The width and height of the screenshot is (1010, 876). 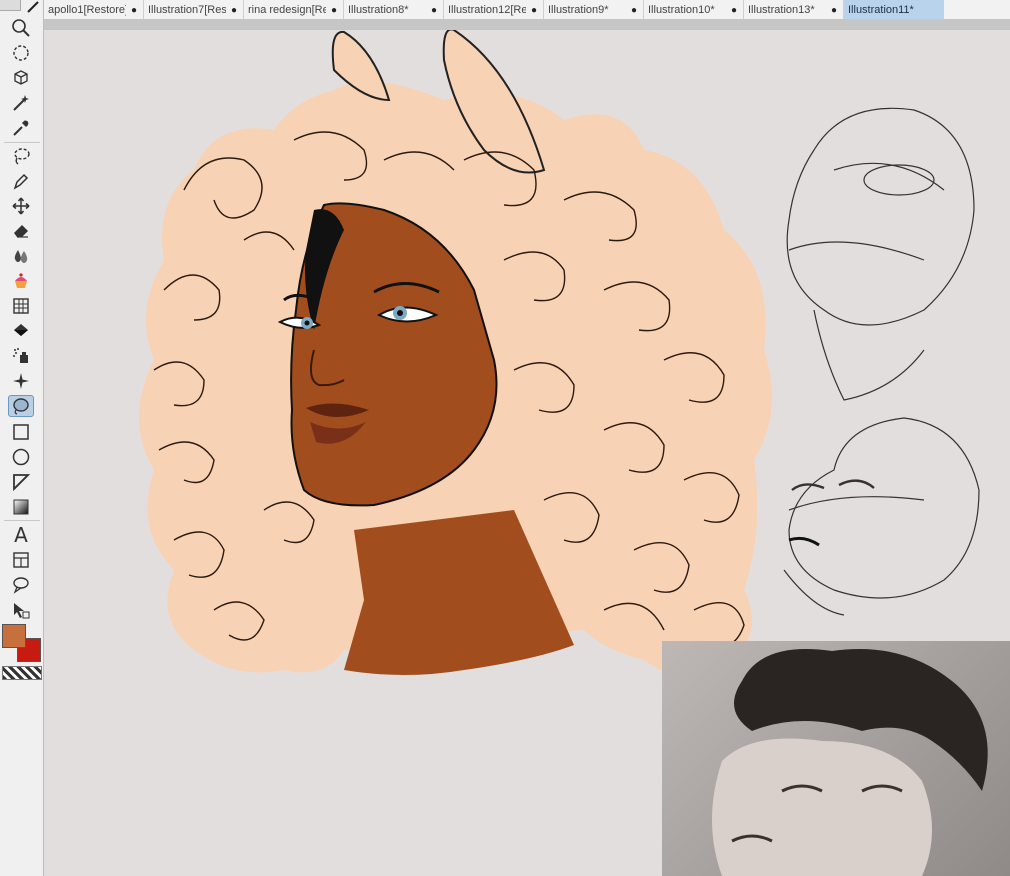 I want to click on text-icon: A, so click(x=21, y=535).